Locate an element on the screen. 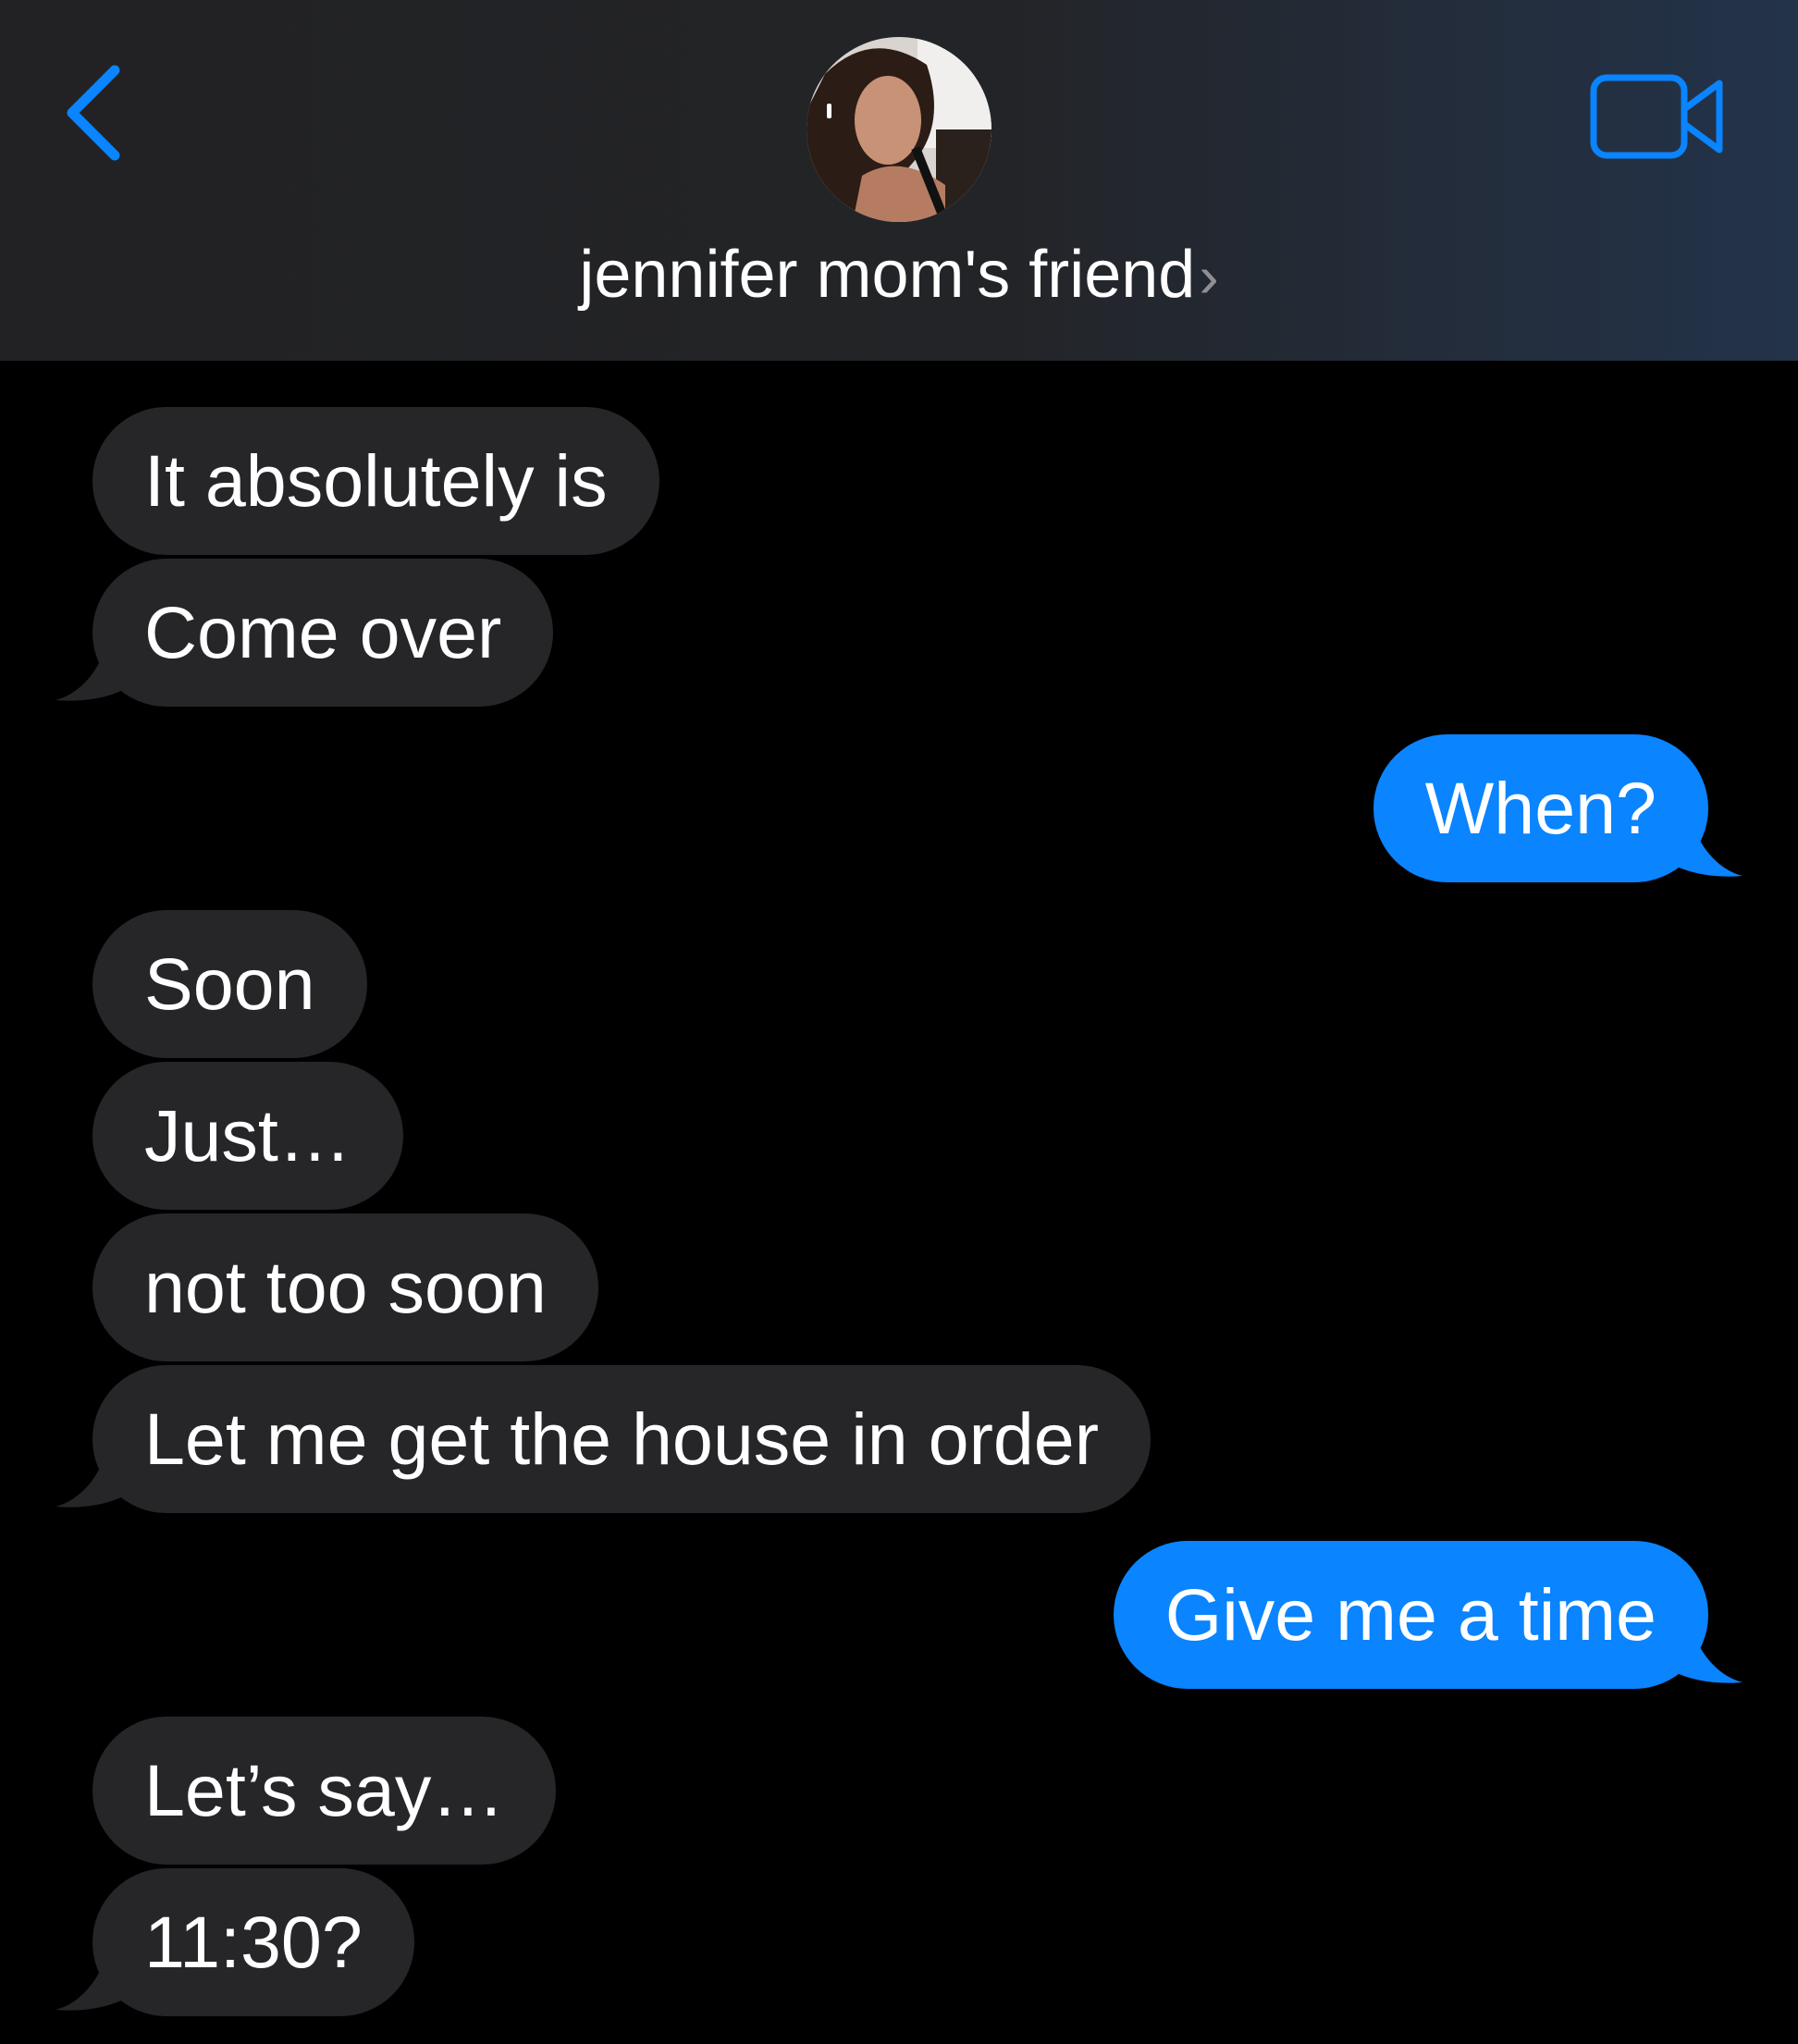  facetime-video-button is located at coordinates (1658, 118).